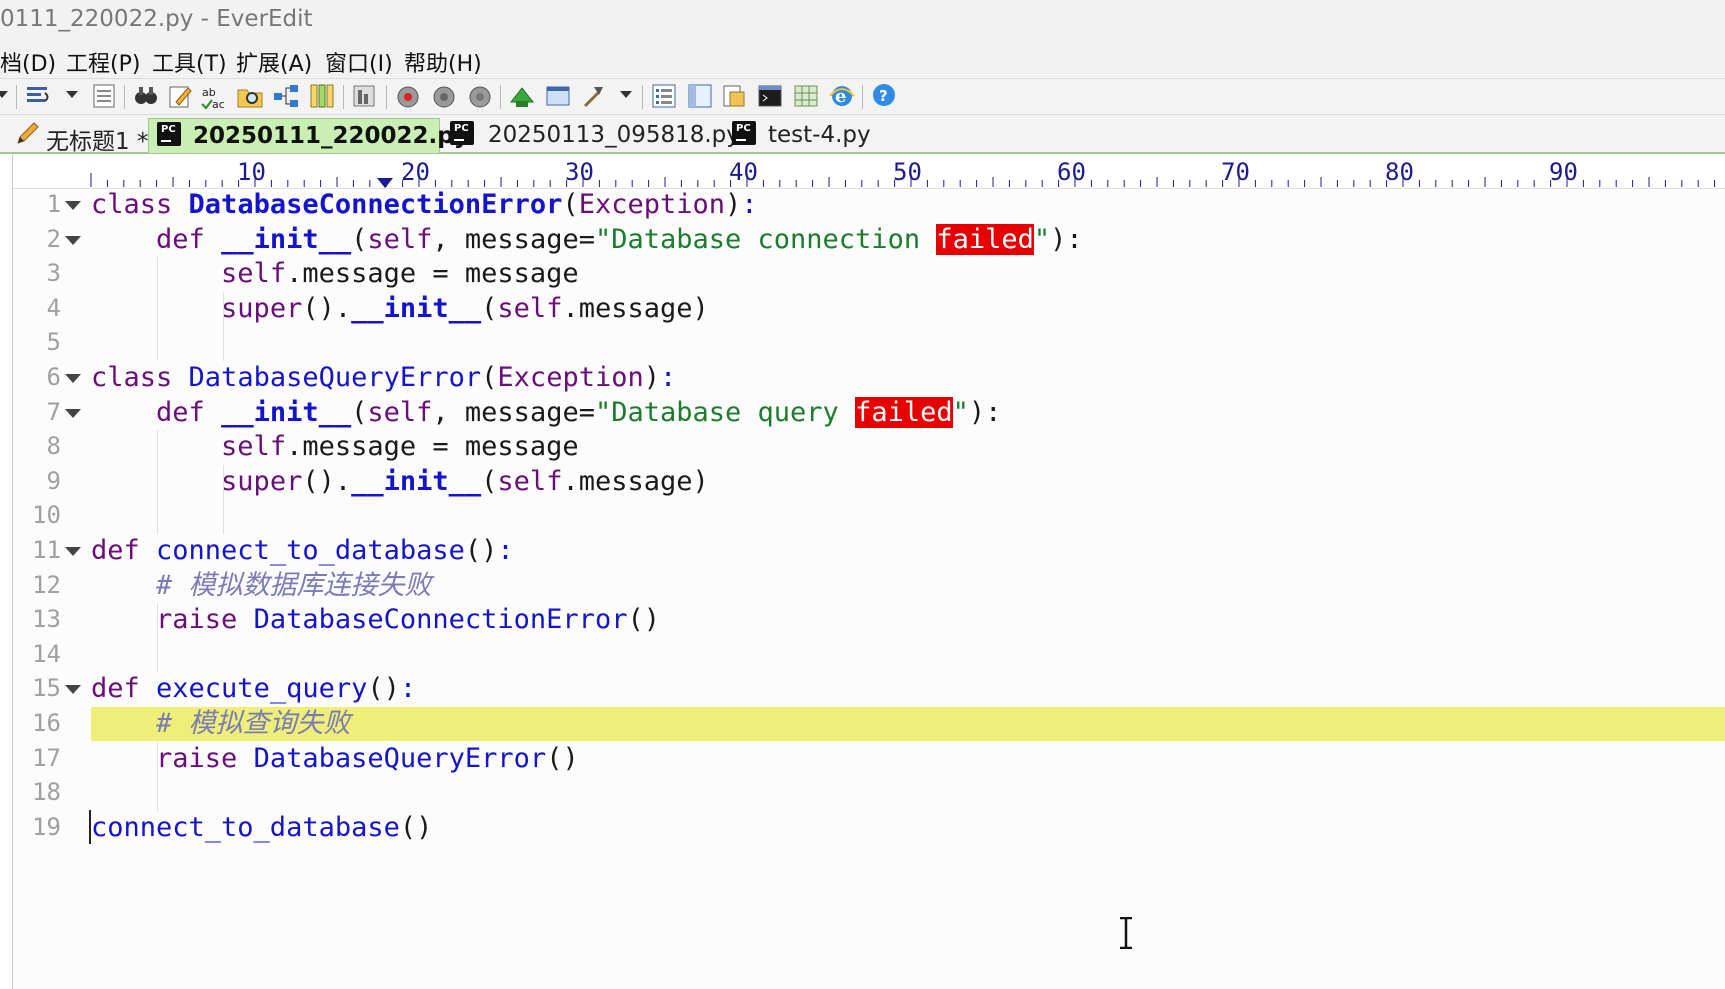 The image size is (1725, 989). What do you see at coordinates (302, 551) in the screenshot?
I see `code-line: def connect_to_database():` at bounding box center [302, 551].